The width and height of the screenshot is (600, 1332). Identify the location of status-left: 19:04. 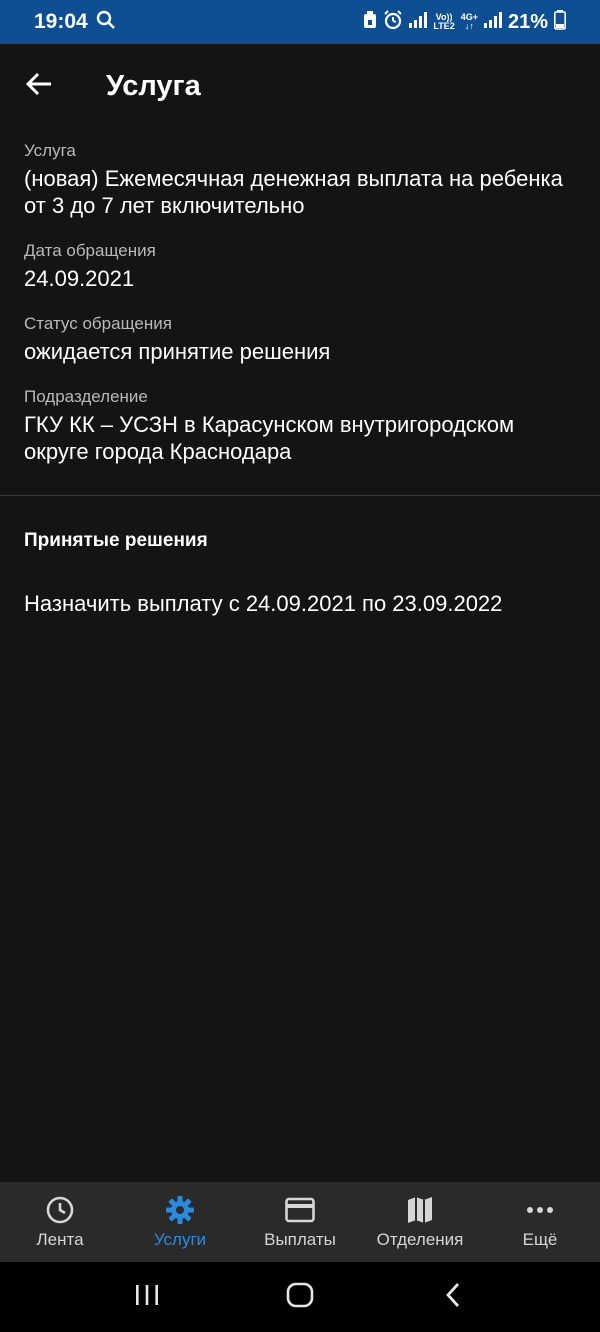
(75, 22).